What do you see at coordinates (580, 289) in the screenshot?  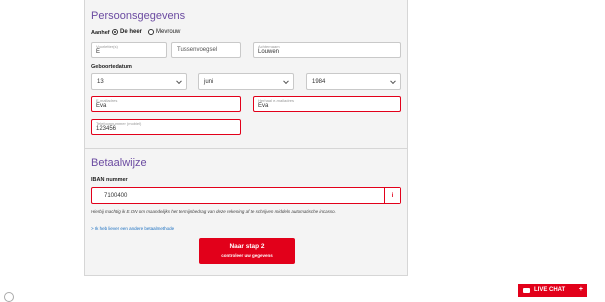 I see `plus-icon: +` at bounding box center [580, 289].